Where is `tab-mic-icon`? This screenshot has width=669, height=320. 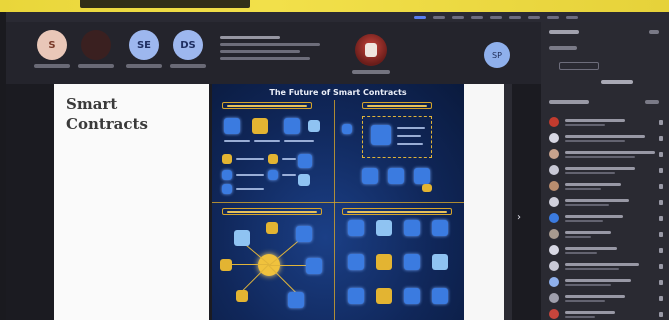 tab-mic-icon is located at coordinates (553, 17).